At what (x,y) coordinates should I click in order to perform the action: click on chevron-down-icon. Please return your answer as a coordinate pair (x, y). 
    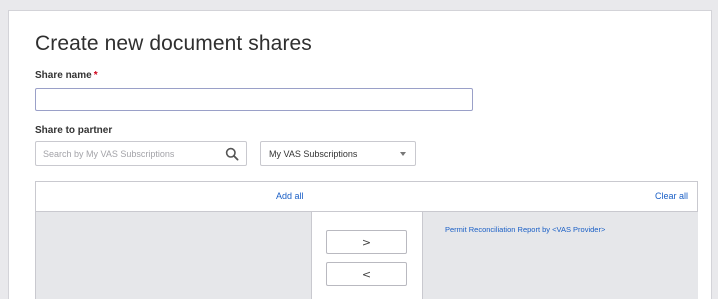
    Looking at the image, I should click on (403, 154).